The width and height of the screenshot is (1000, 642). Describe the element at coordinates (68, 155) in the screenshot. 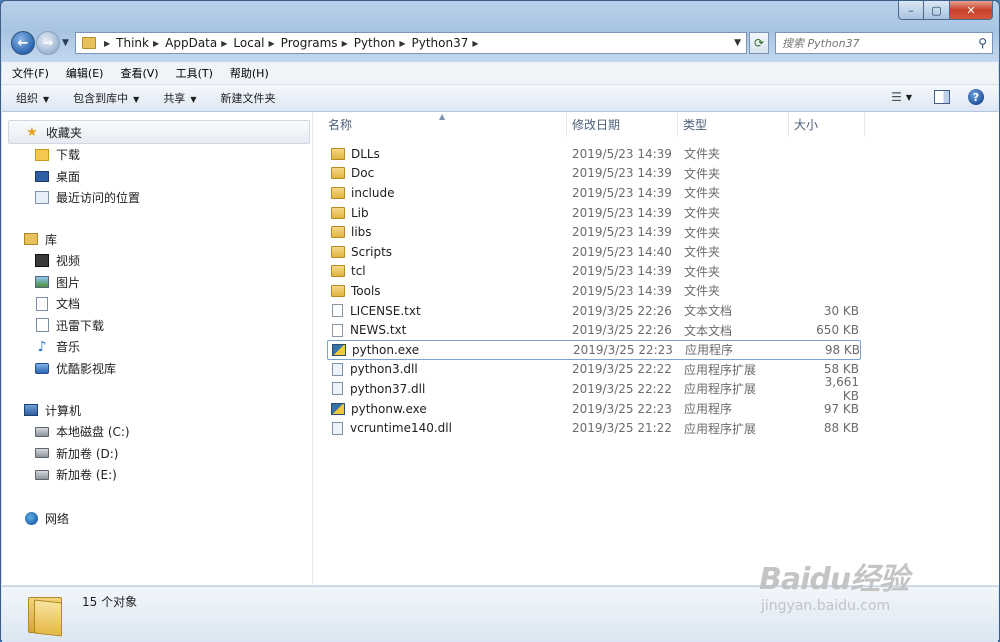

I see `nav-downloads-label: 下载` at that location.